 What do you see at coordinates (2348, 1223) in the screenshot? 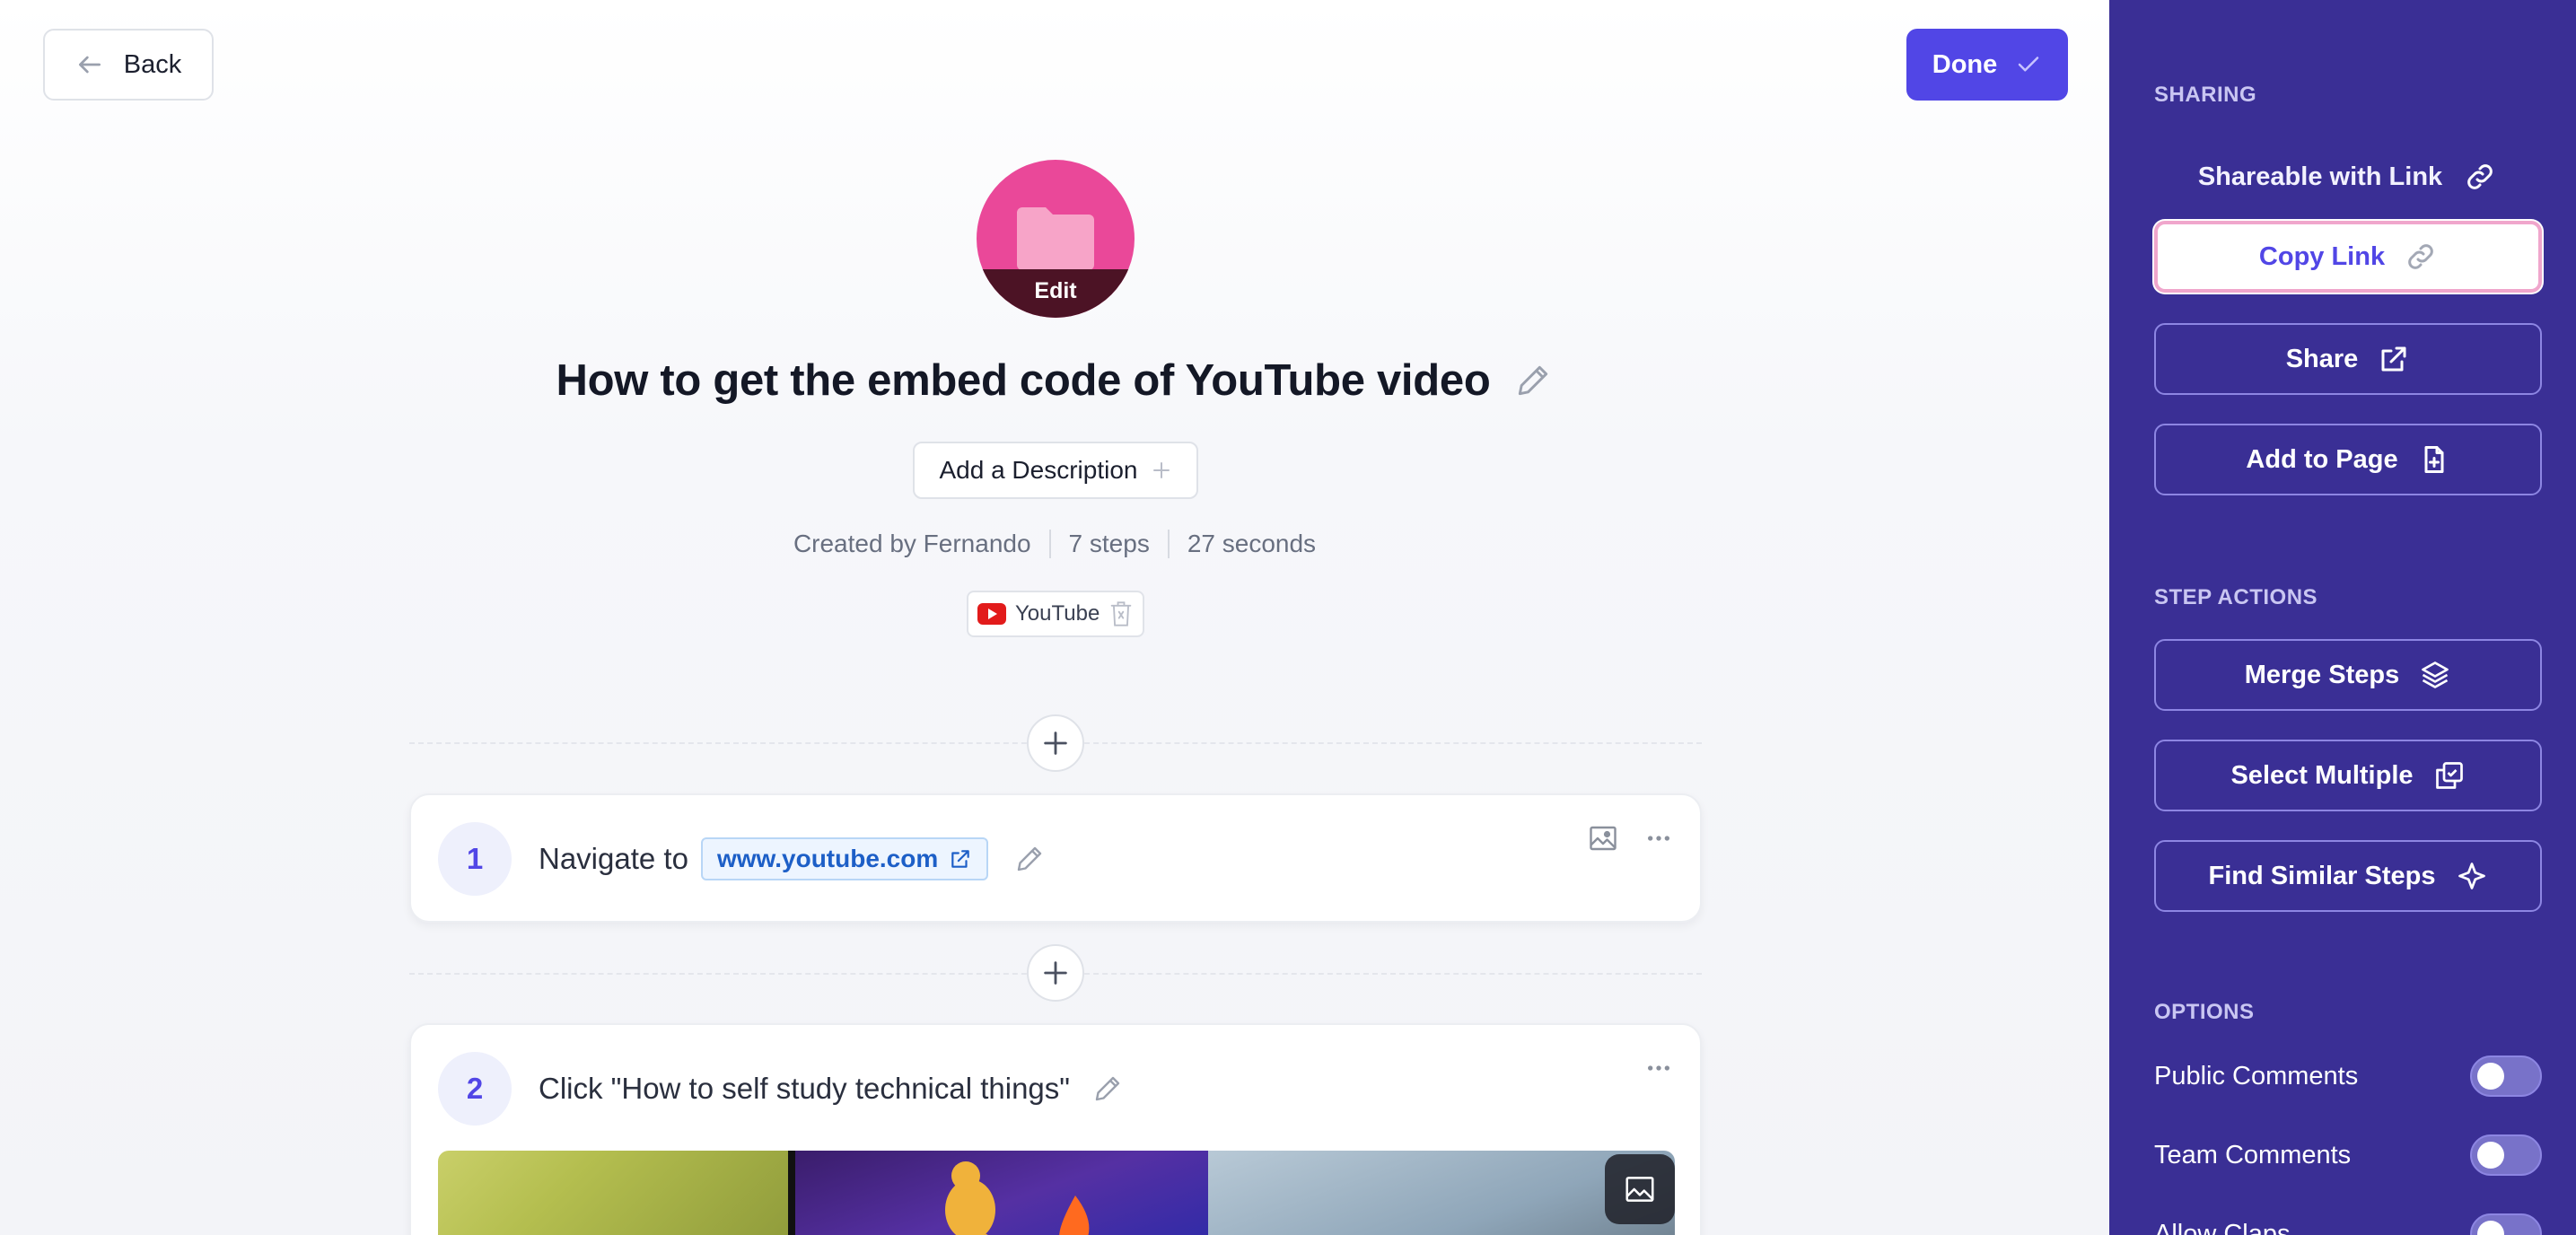
I see `allow-claps-option: Allow Claps` at bounding box center [2348, 1223].